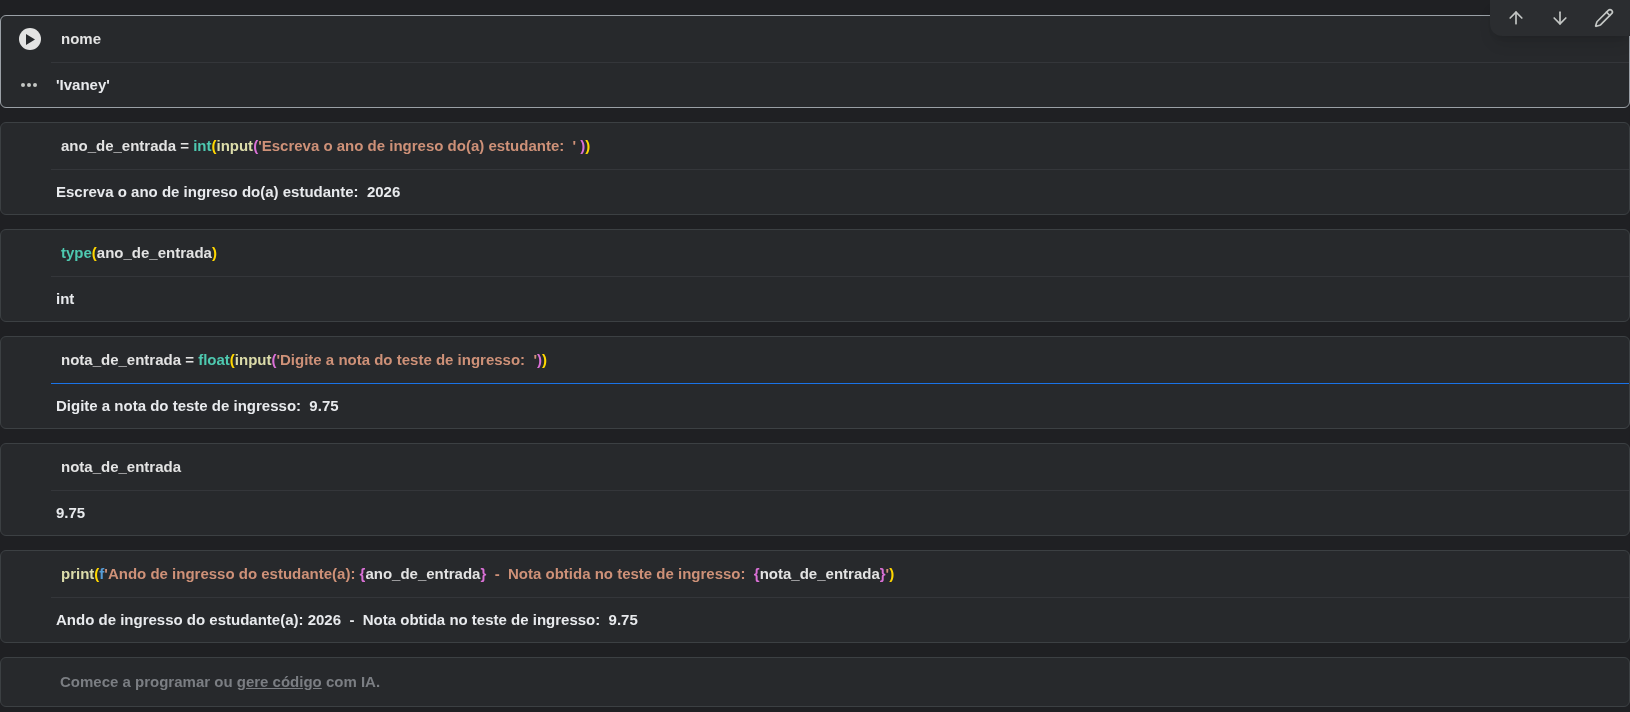 This screenshot has height=712, width=1630. What do you see at coordinates (815, 489) in the screenshot?
I see `code-cell: nota_de_entrada 9.75` at bounding box center [815, 489].